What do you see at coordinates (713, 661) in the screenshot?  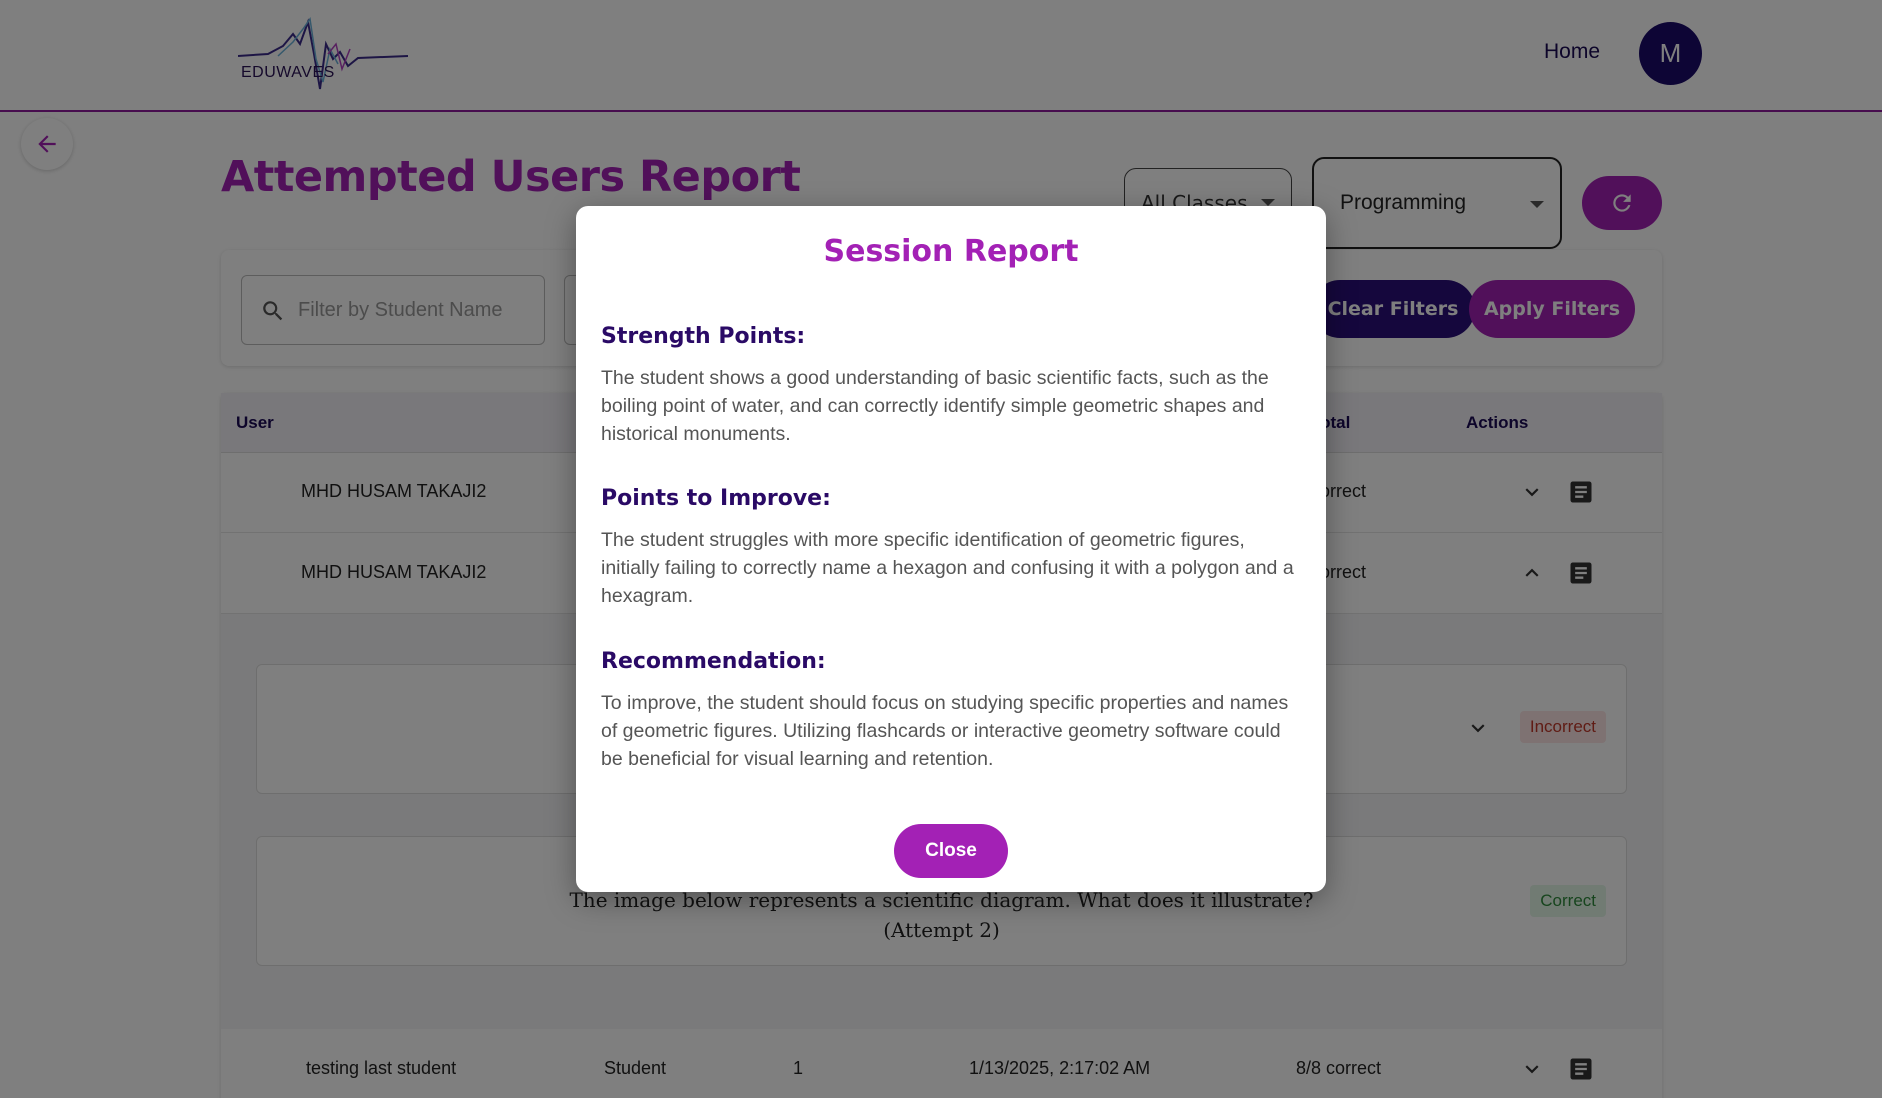 I see `recommendation-heading: Recommendation:` at bounding box center [713, 661].